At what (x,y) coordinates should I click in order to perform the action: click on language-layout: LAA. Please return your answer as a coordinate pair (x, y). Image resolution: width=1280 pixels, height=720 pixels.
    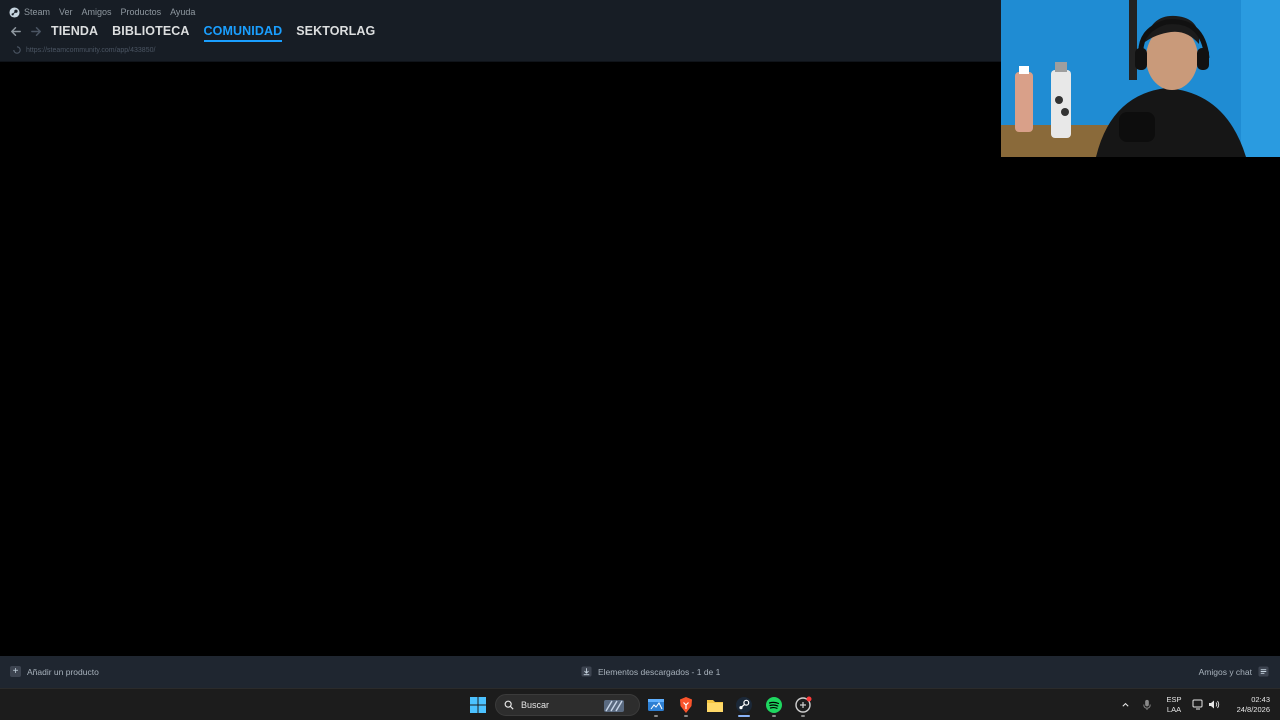
    Looking at the image, I should click on (1174, 709).